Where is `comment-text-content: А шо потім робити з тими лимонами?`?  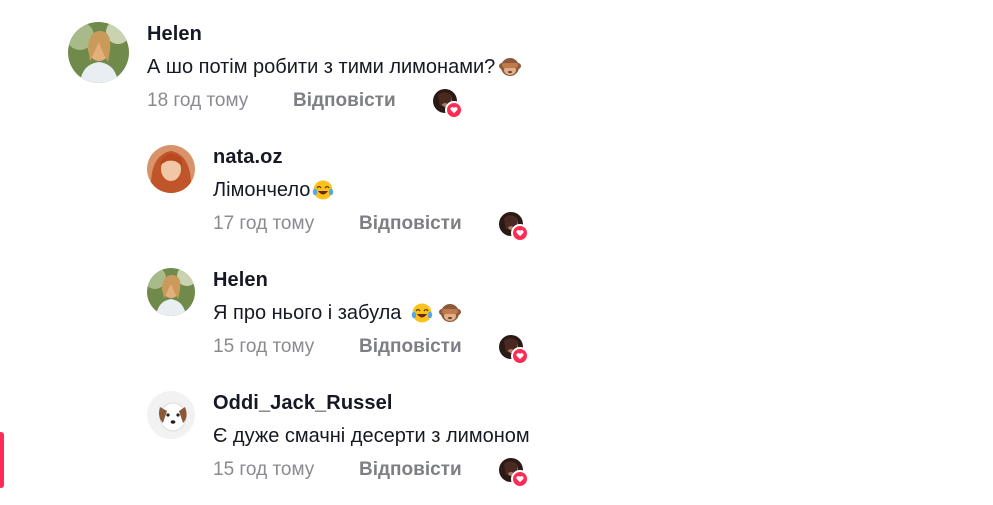
comment-text-content: А шо потім робити з тими лимонами? is located at coordinates (321, 67).